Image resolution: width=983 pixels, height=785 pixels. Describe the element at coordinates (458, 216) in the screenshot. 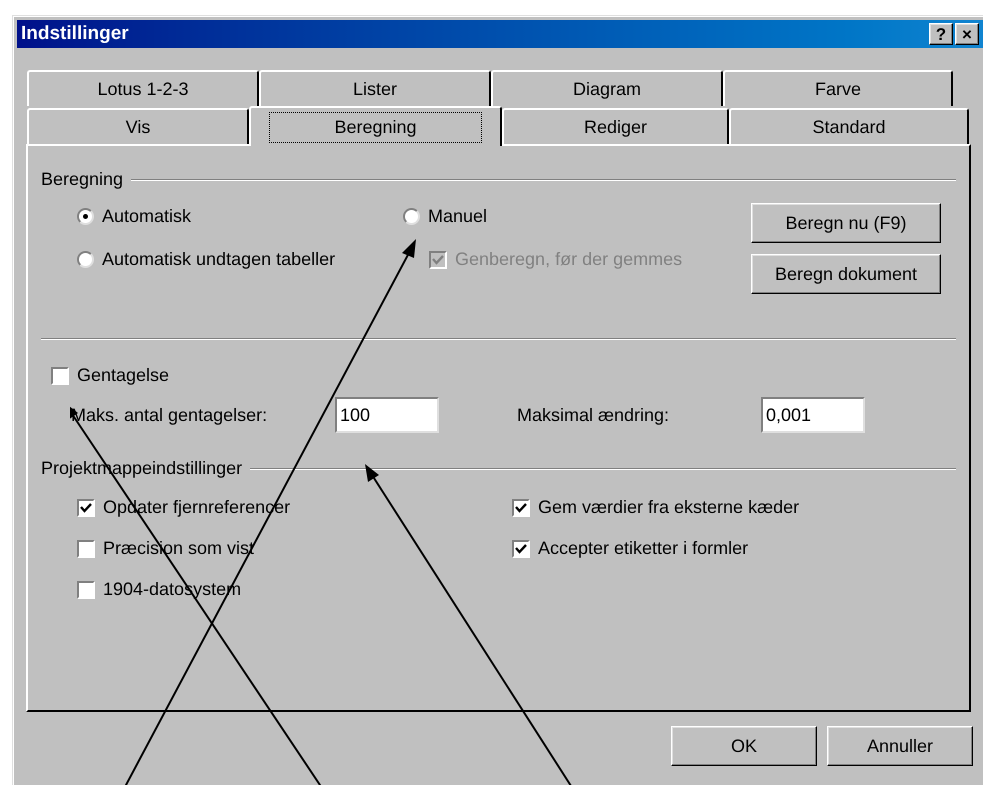

I see `radio-label: Manuel` at that location.